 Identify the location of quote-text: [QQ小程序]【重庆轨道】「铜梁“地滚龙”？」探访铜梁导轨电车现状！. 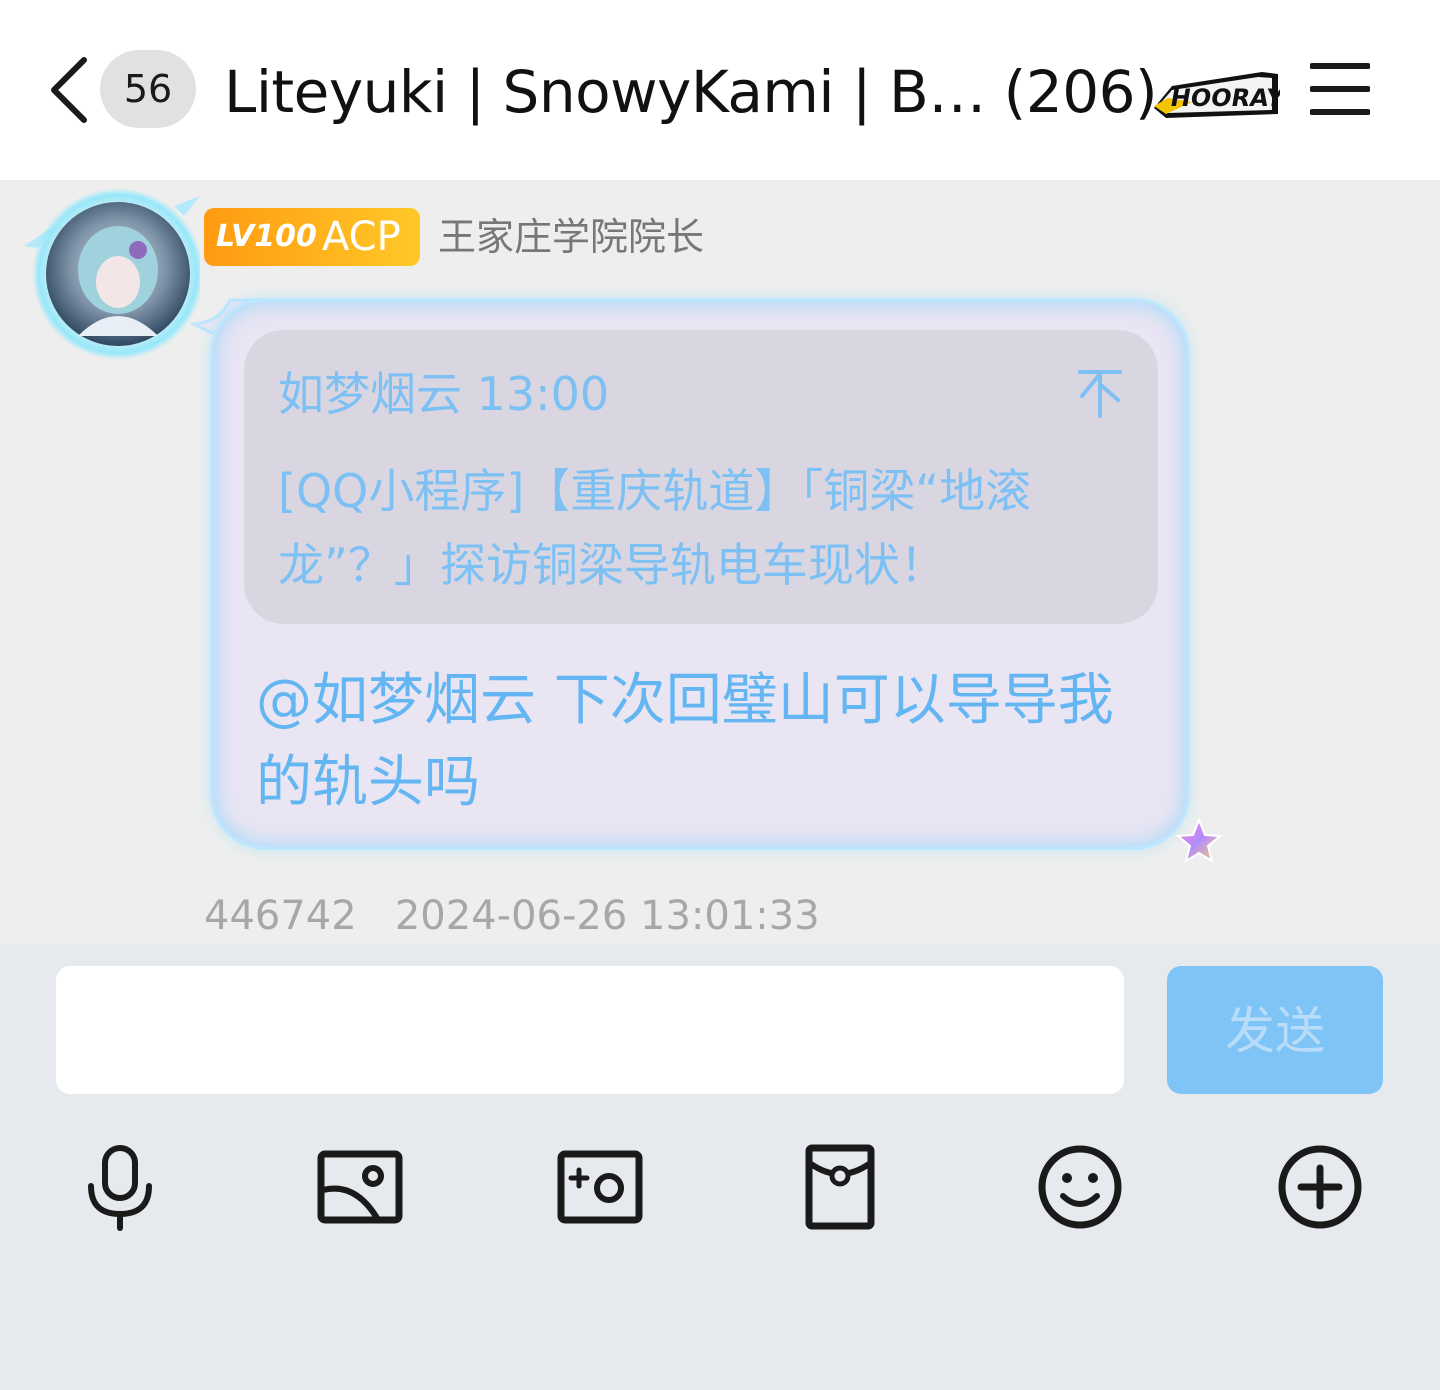
(655, 528).